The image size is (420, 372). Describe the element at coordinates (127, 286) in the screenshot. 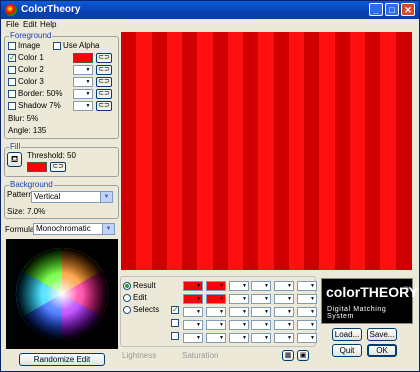

I see `result-radio` at that location.